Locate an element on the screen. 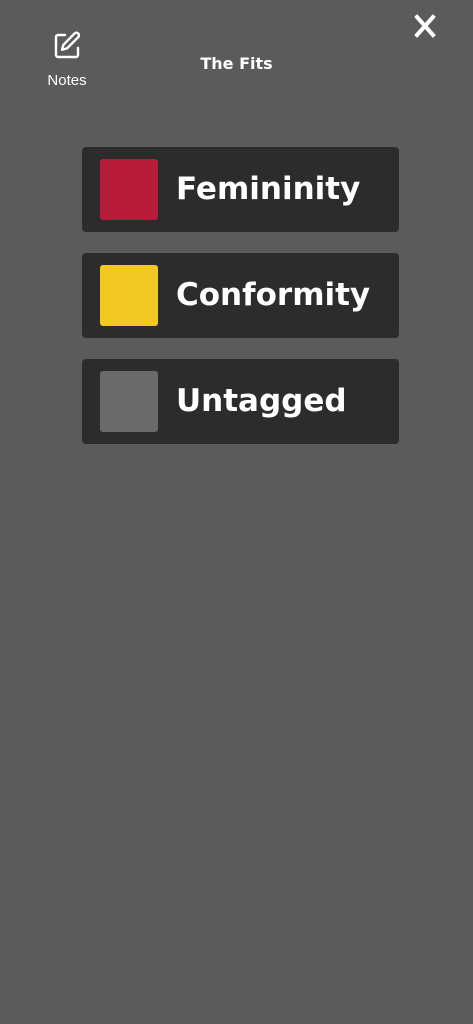 This screenshot has width=473, height=1024. tag-item-femininity: Femininity is located at coordinates (240, 189).